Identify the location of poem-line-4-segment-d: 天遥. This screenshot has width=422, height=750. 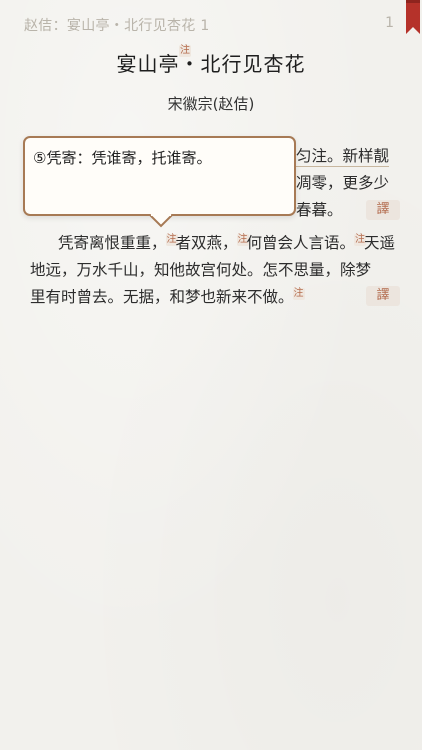
(380, 243).